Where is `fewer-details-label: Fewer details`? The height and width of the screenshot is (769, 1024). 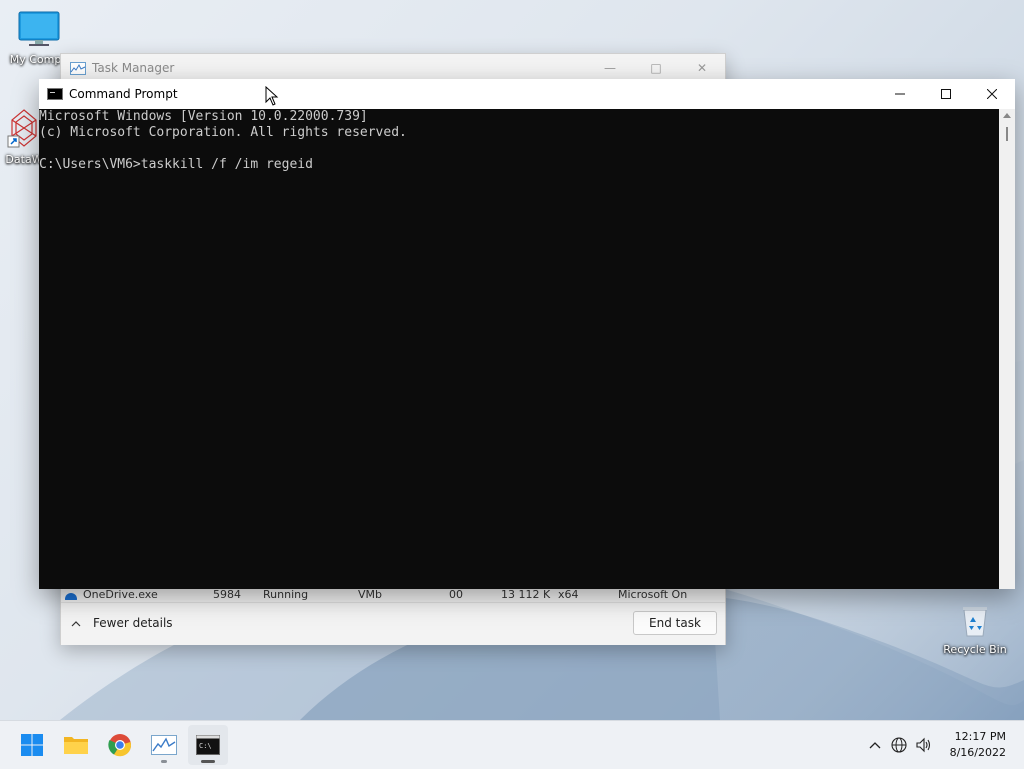
fewer-details-label: Fewer details is located at coordinates (133, 623).